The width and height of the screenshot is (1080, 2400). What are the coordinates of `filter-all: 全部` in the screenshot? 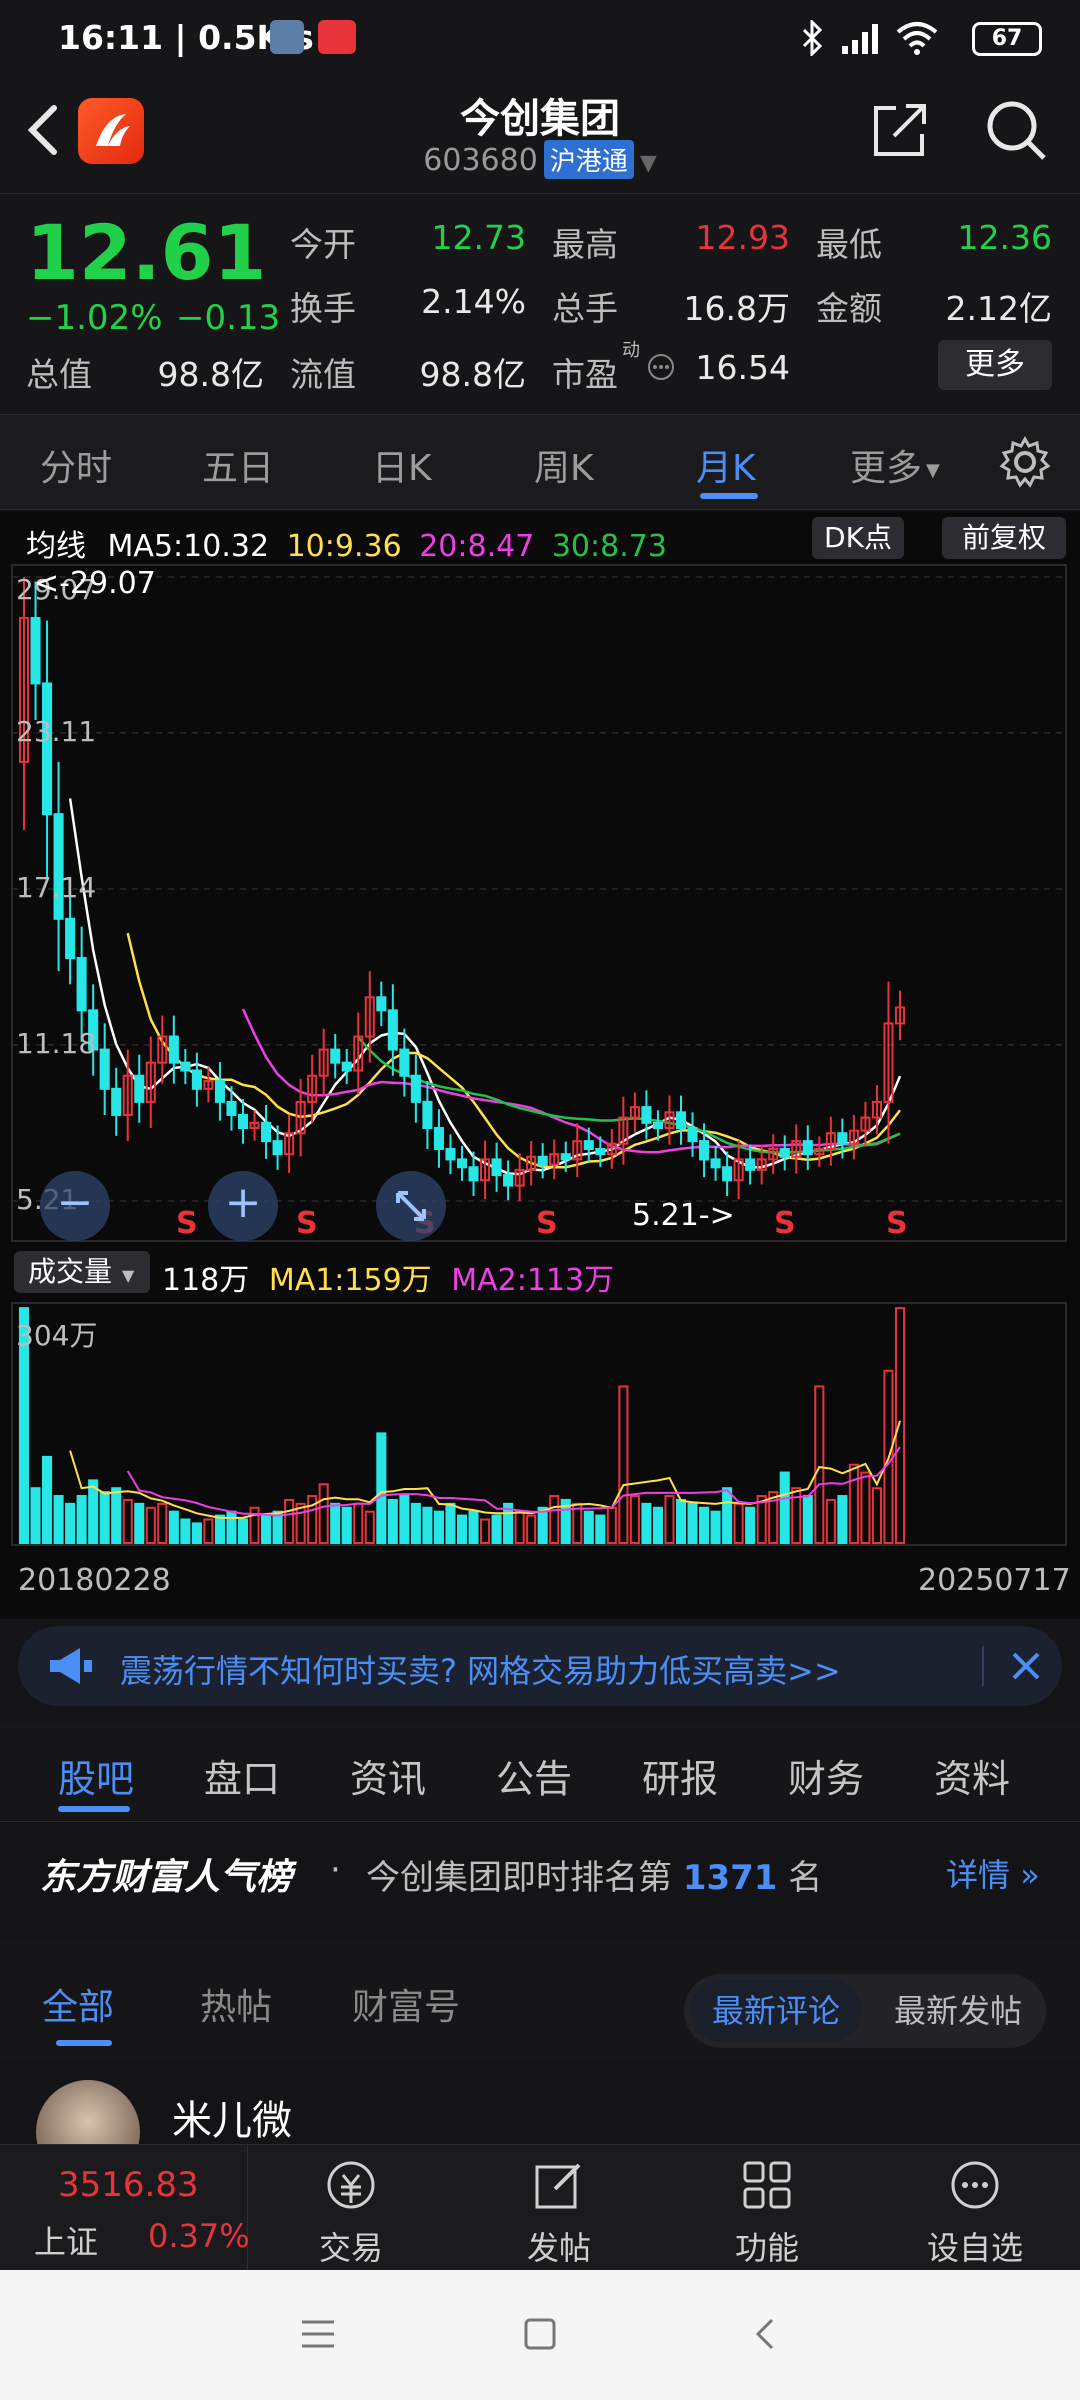 It's located at (78, 2004).